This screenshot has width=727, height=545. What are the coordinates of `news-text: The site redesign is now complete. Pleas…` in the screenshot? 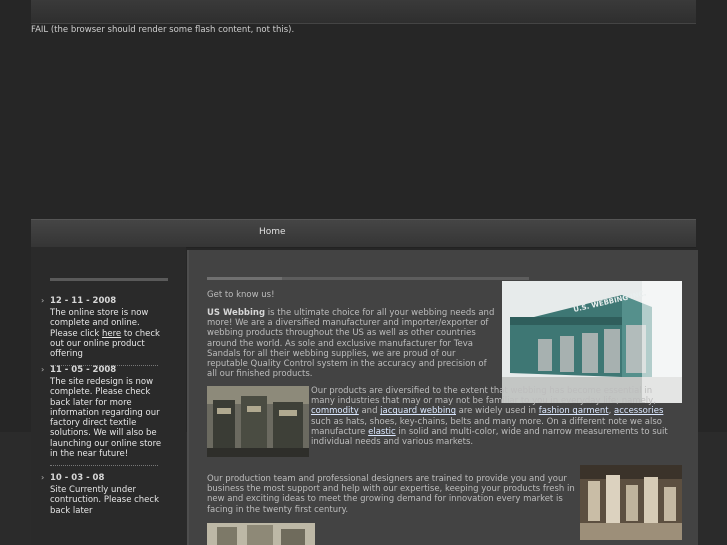 It's located at (106, 418).